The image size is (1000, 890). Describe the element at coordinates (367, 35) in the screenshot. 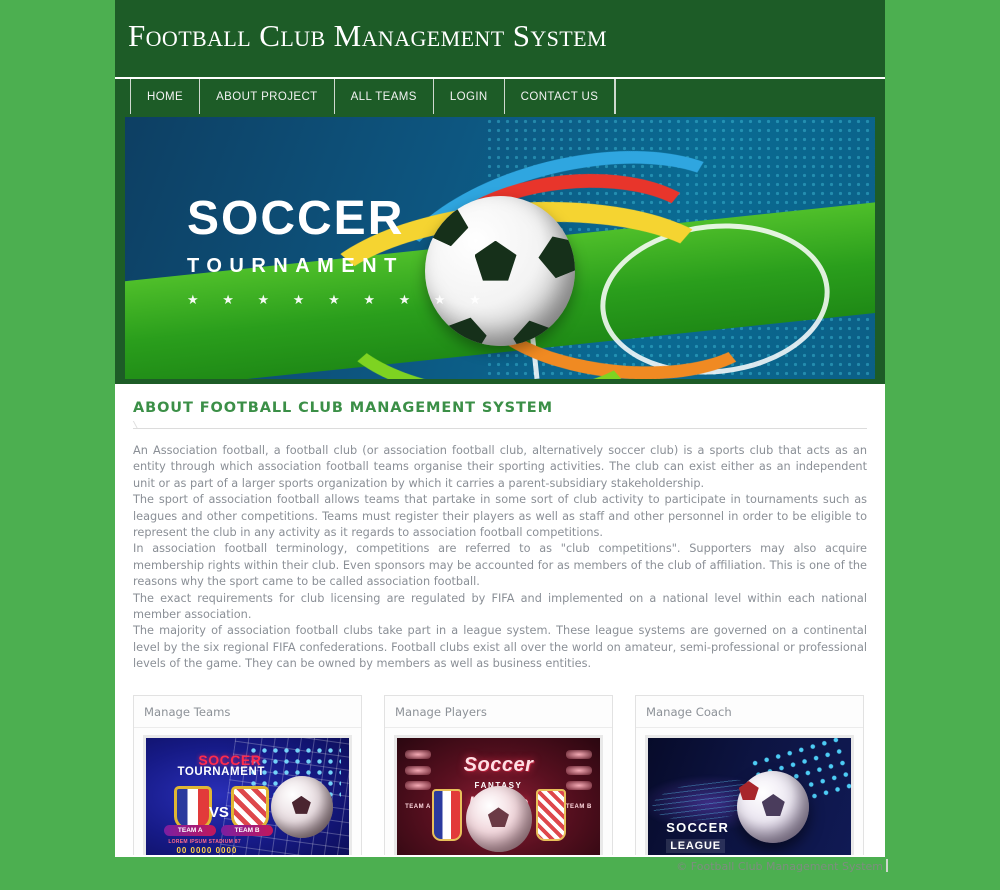

I see `page-title: Football Club Management System` at that location.